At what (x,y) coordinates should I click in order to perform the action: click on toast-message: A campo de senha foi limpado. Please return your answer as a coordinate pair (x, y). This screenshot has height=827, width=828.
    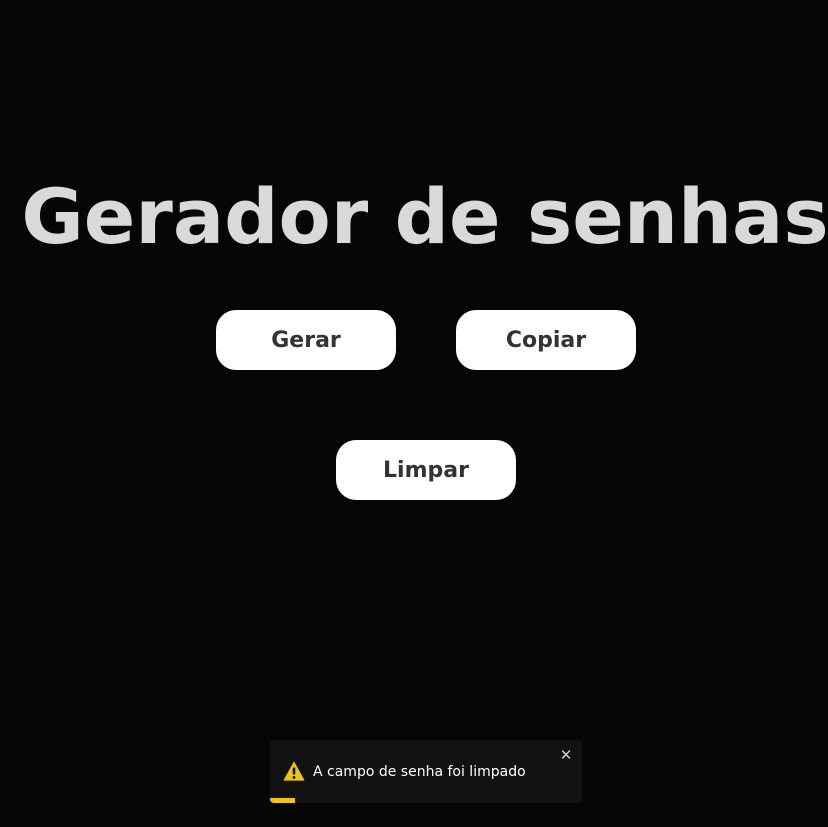
    Looking at the image, I should click on (419, 772).